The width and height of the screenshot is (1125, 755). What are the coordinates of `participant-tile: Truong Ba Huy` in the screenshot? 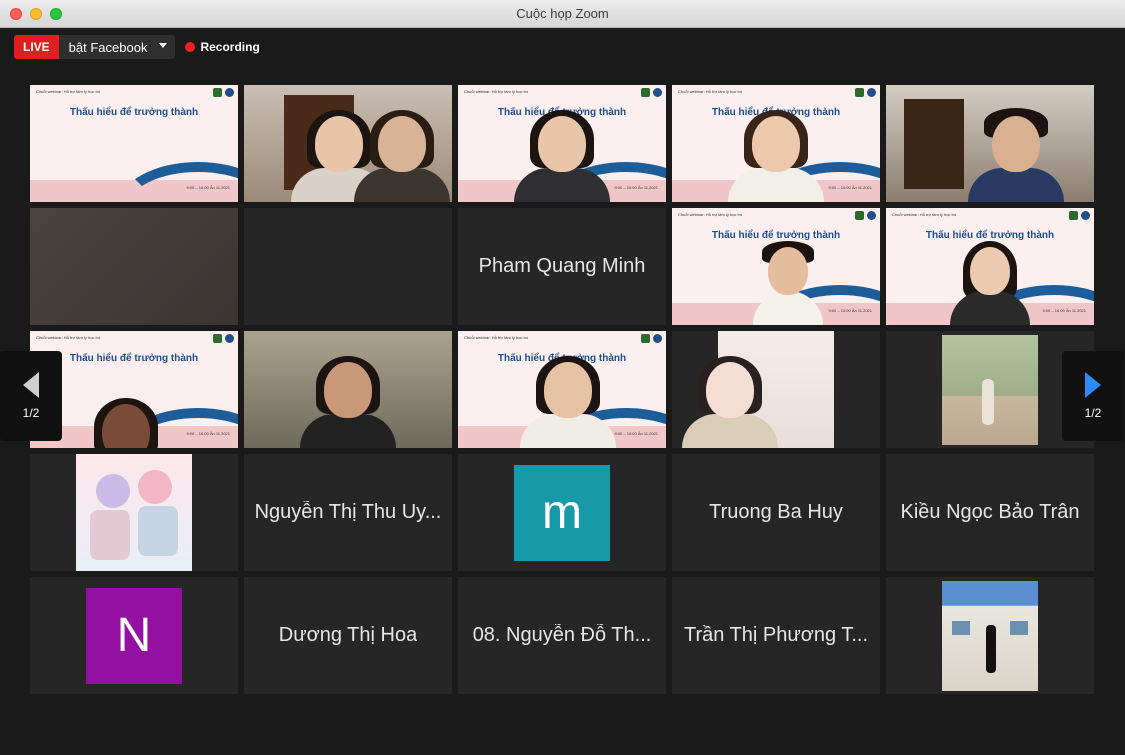 It's located at (776, 512).